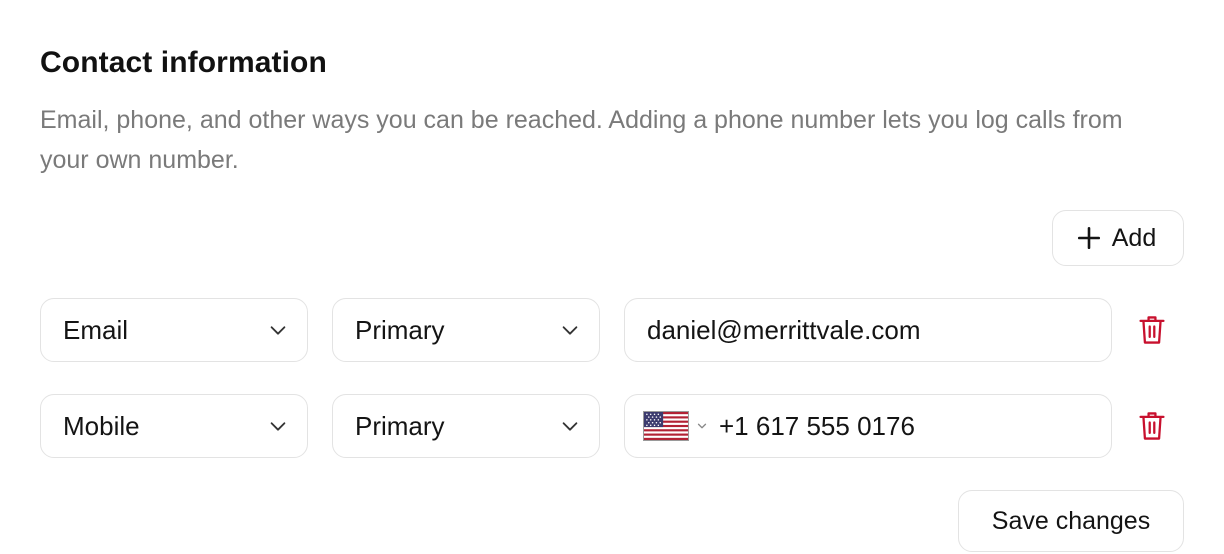 The width and height of the screenshot is (1224, 554). What do you see at coordinates (784, 329) in the screenshot?
I see `email-value: daniel@merrittvale.com` at bounding box center [784, 329].